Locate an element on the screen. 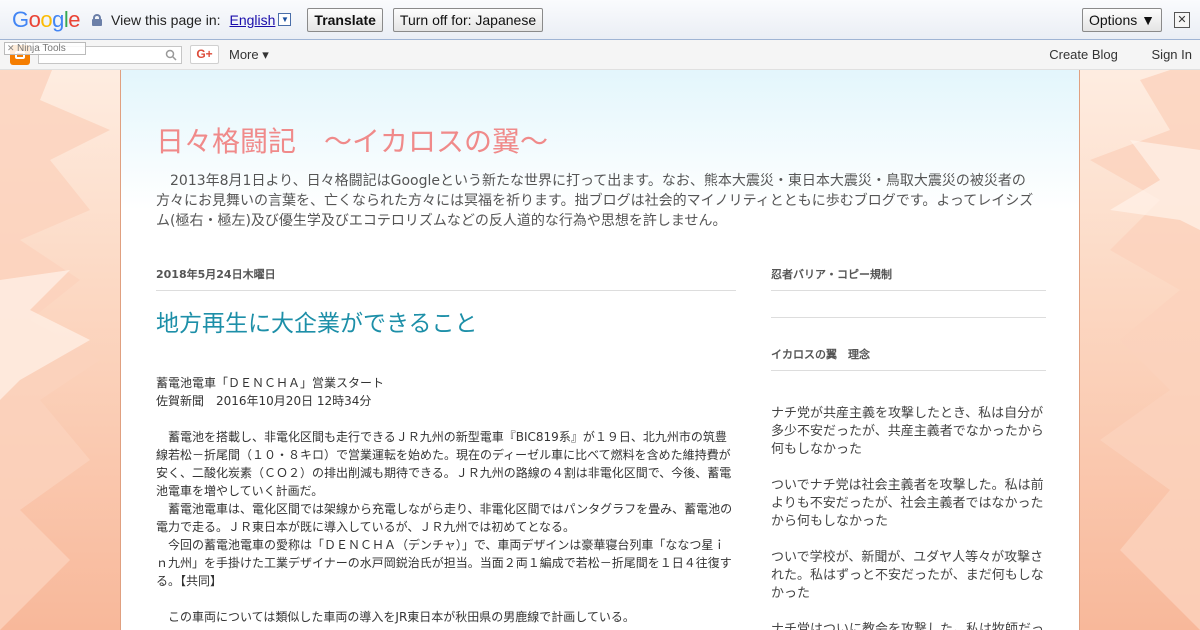 This screenshot has width=1200, height=630. sign-in-link: Sign In is located at coordinates (1172, 54).